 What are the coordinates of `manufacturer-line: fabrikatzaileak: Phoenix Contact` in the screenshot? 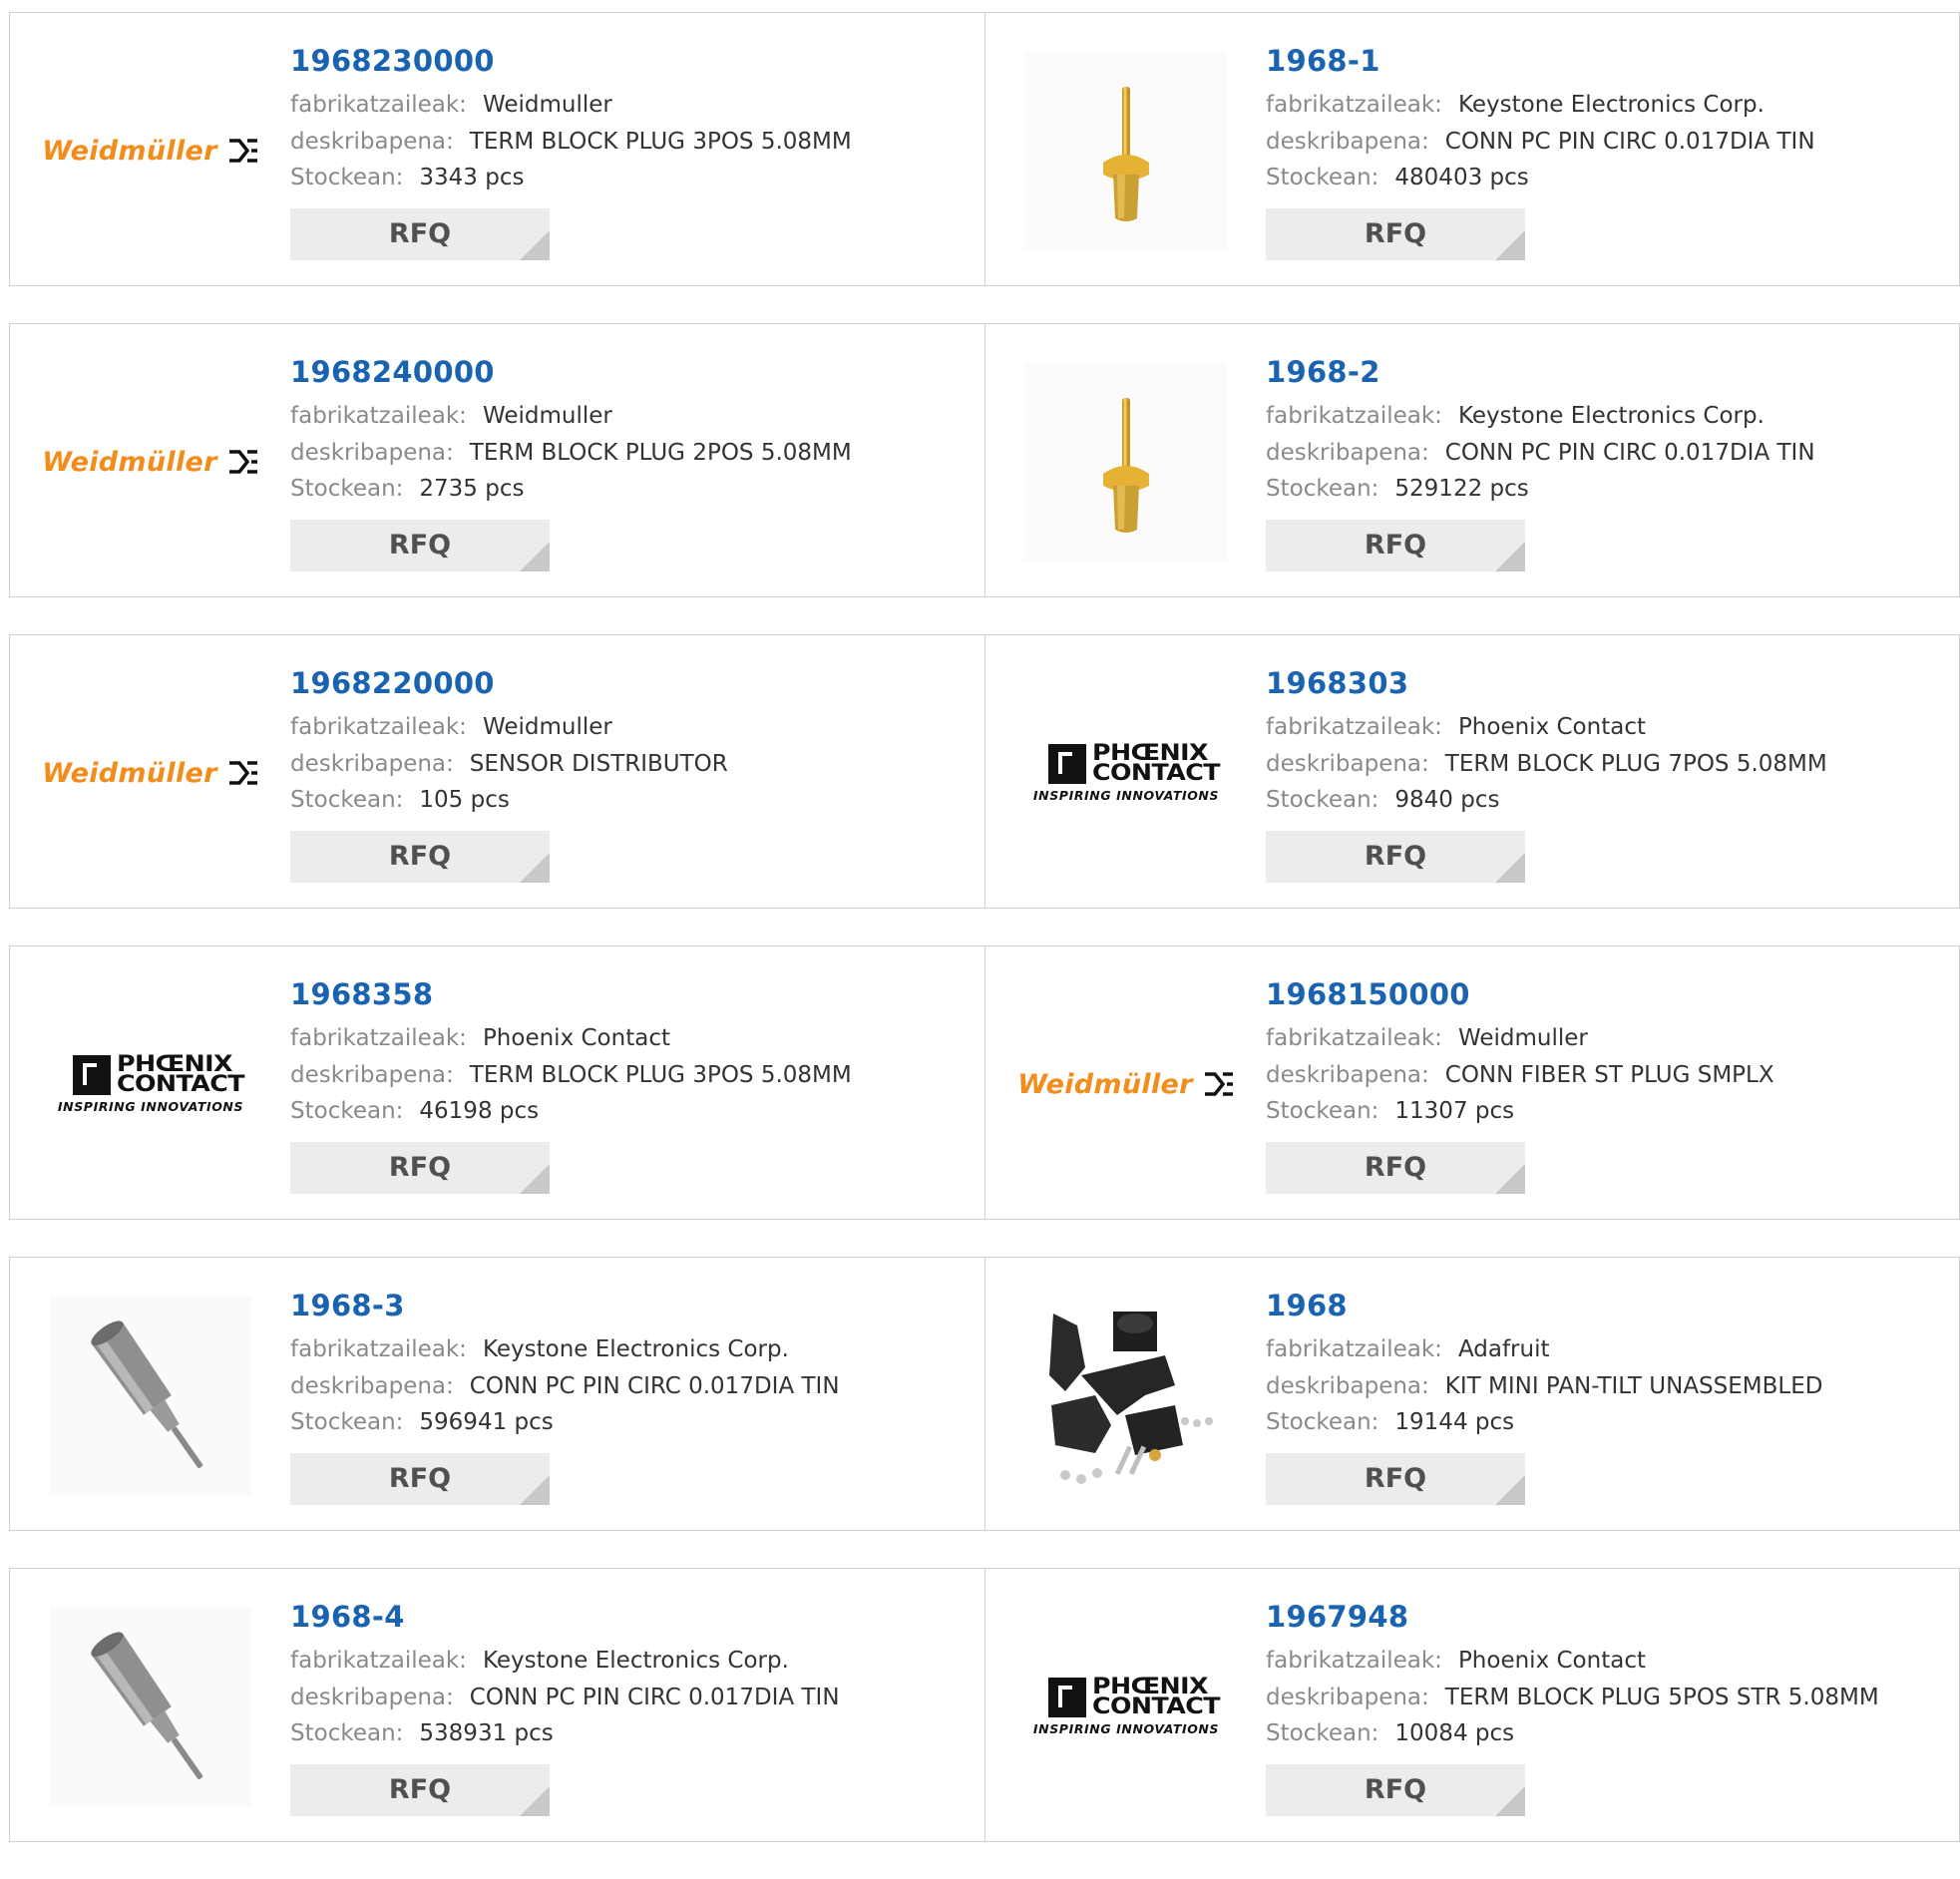 It's located at (1608, 727).